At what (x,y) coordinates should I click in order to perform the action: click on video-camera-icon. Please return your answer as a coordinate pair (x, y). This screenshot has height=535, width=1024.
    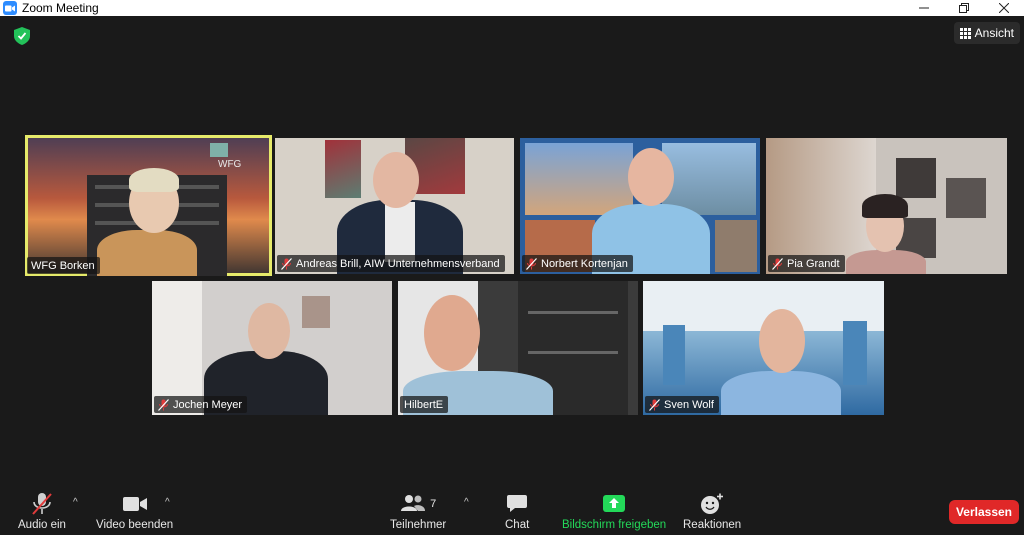
    Looking at the image, I should click on (135, 504).